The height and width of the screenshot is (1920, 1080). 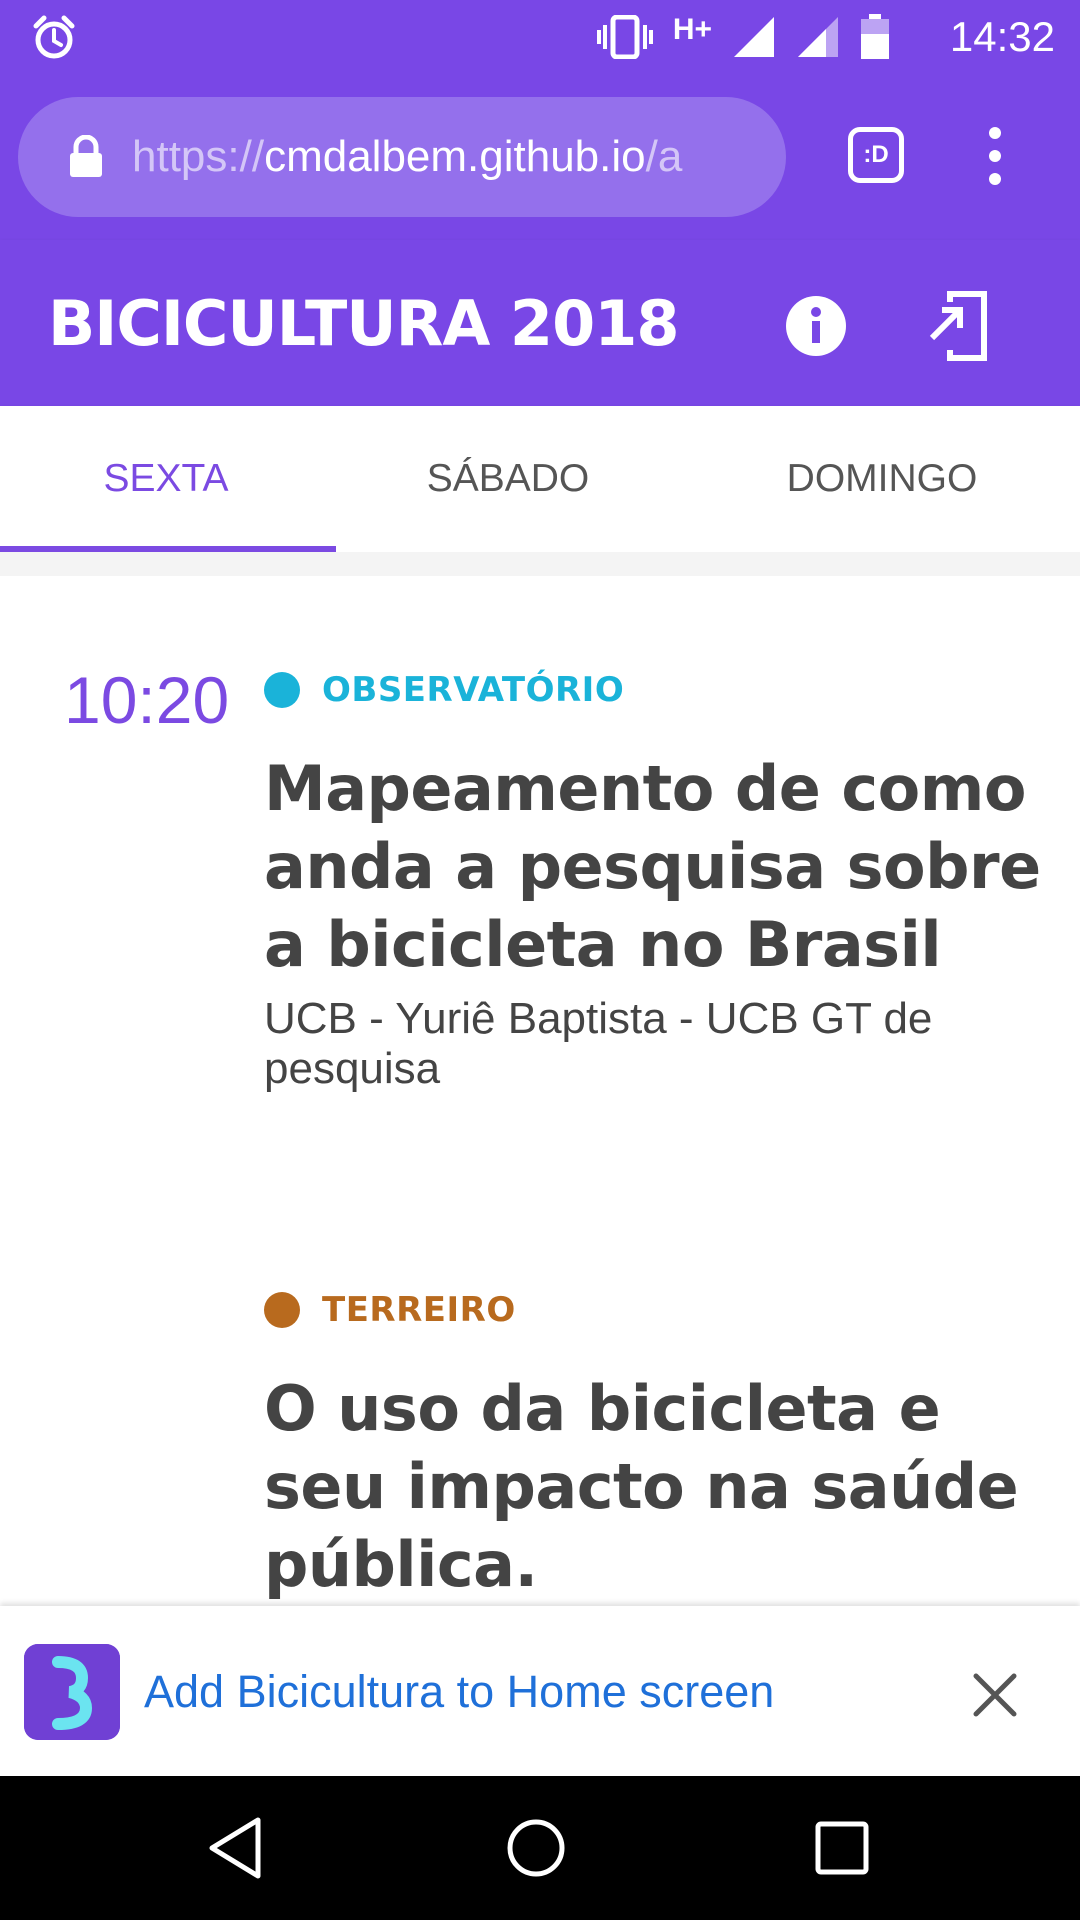 What do you see at coordinates (473, 690) in the screenshot?
I see `venue-name: OBSERVATÓRIO` at bounding box center [473, 690].